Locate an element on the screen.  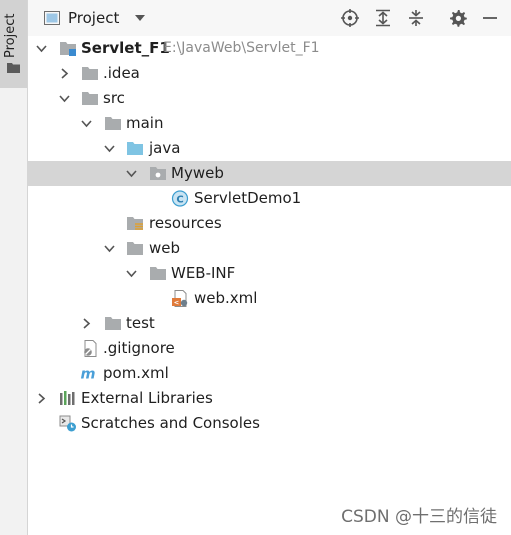
tree-label-src: src is located at coordinates (114, 98).